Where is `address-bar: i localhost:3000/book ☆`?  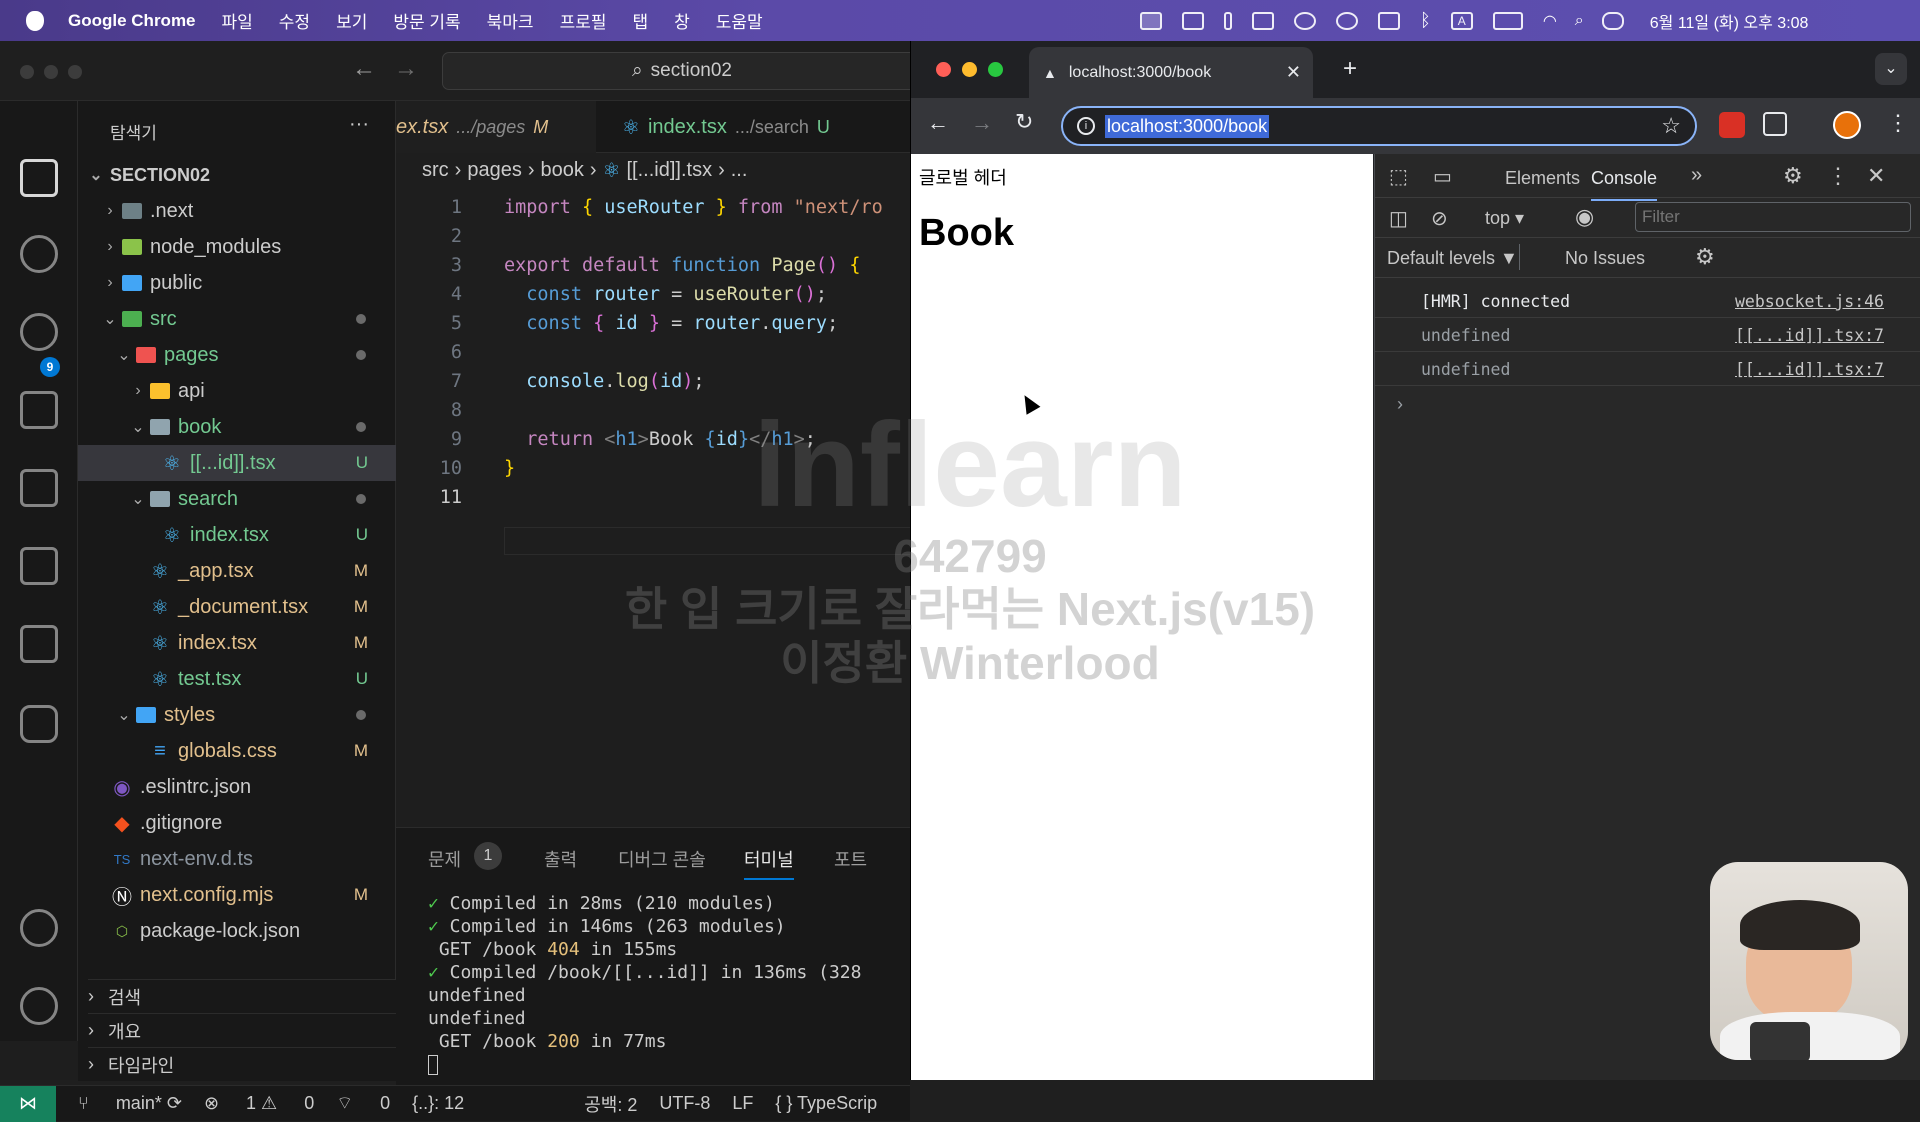
address-bar: i localhost:3000/book ☆ is located at coordinates (1379, 126).